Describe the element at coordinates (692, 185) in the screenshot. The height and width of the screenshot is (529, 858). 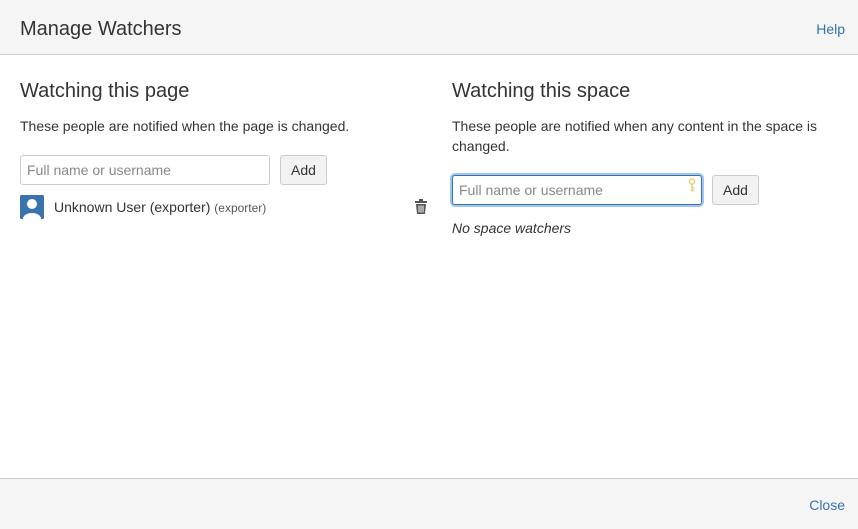
I see `key-icon` at that location.